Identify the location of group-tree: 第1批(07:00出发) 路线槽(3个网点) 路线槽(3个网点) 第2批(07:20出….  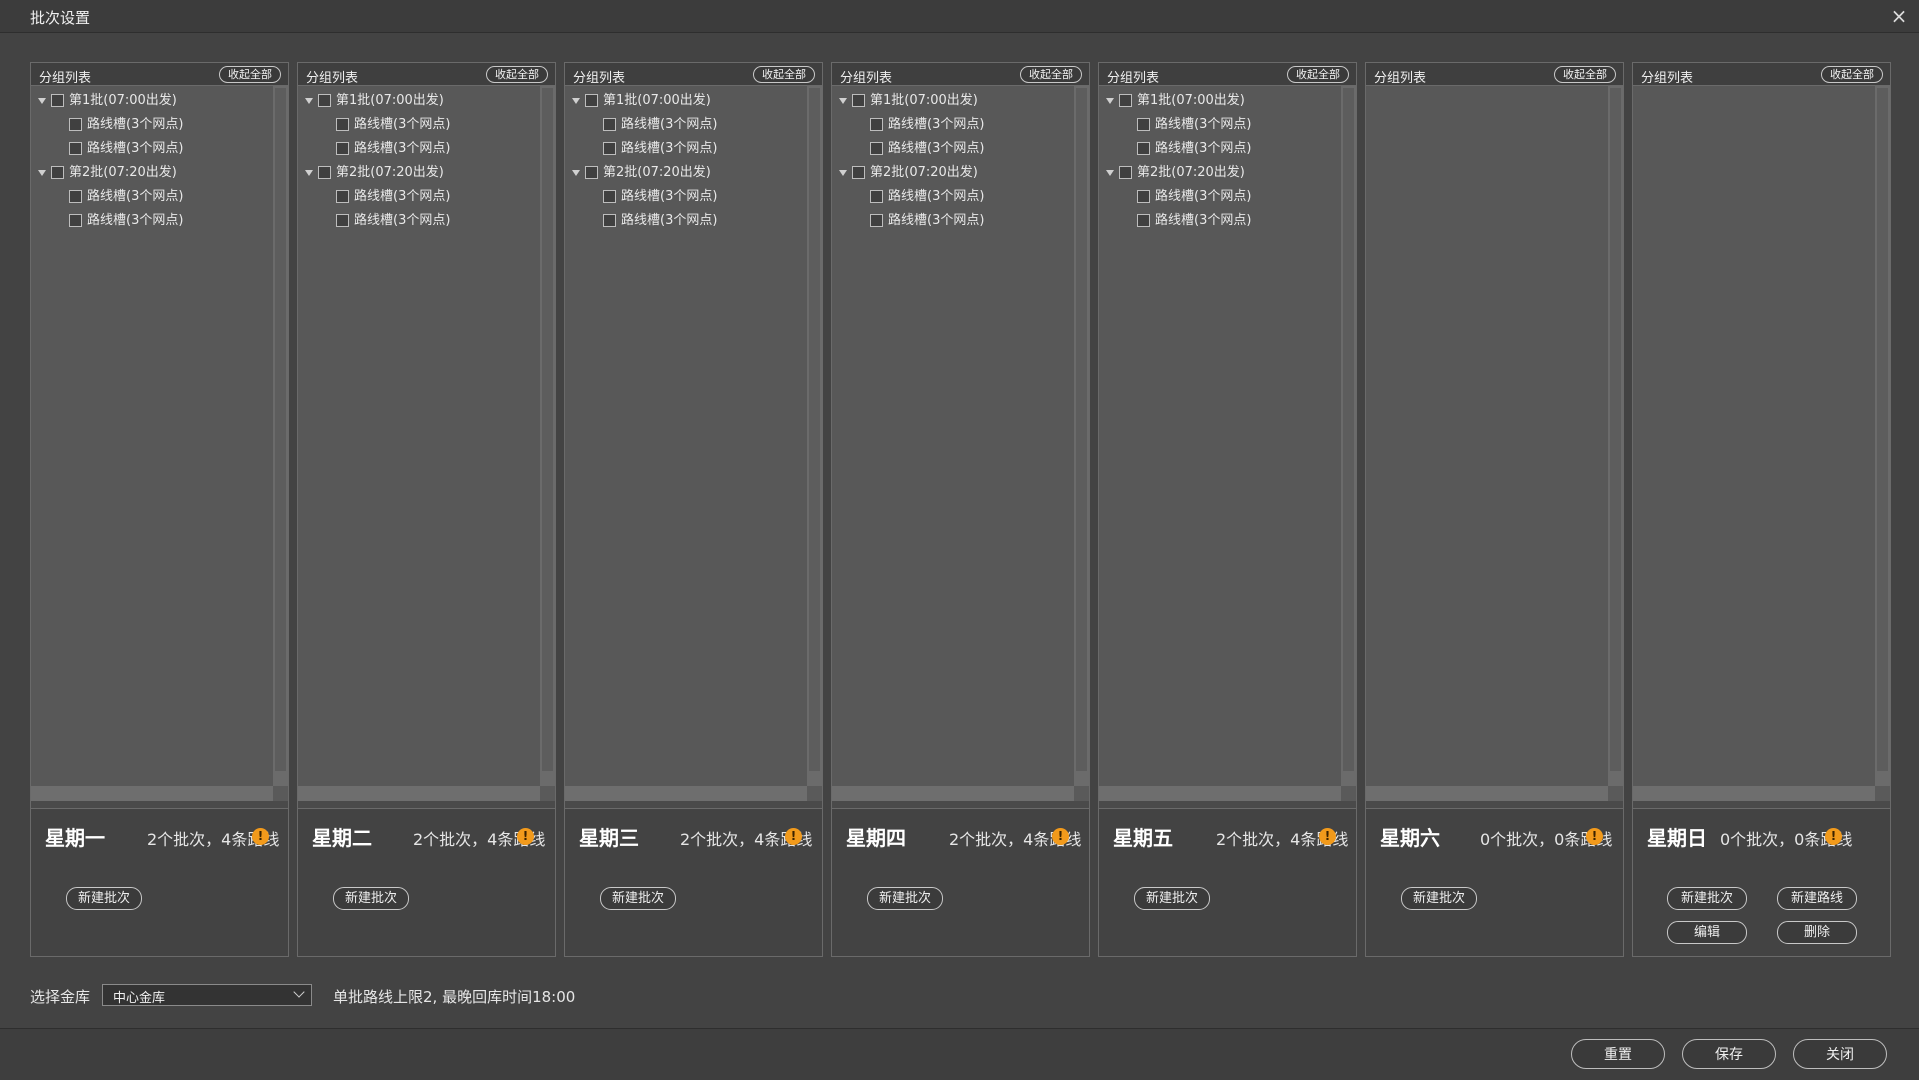
(953, 436).